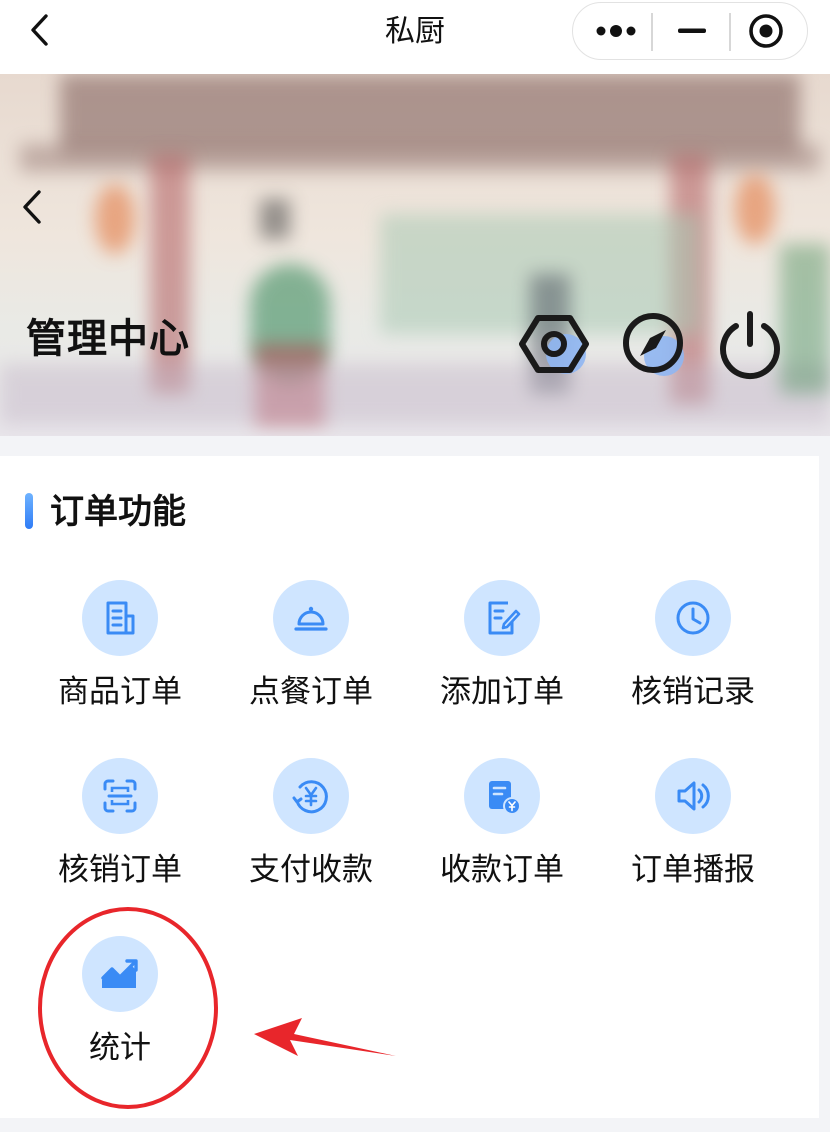 This screenshot has height=1132, width=830. I want to click on discover-button, so click(654, 344).